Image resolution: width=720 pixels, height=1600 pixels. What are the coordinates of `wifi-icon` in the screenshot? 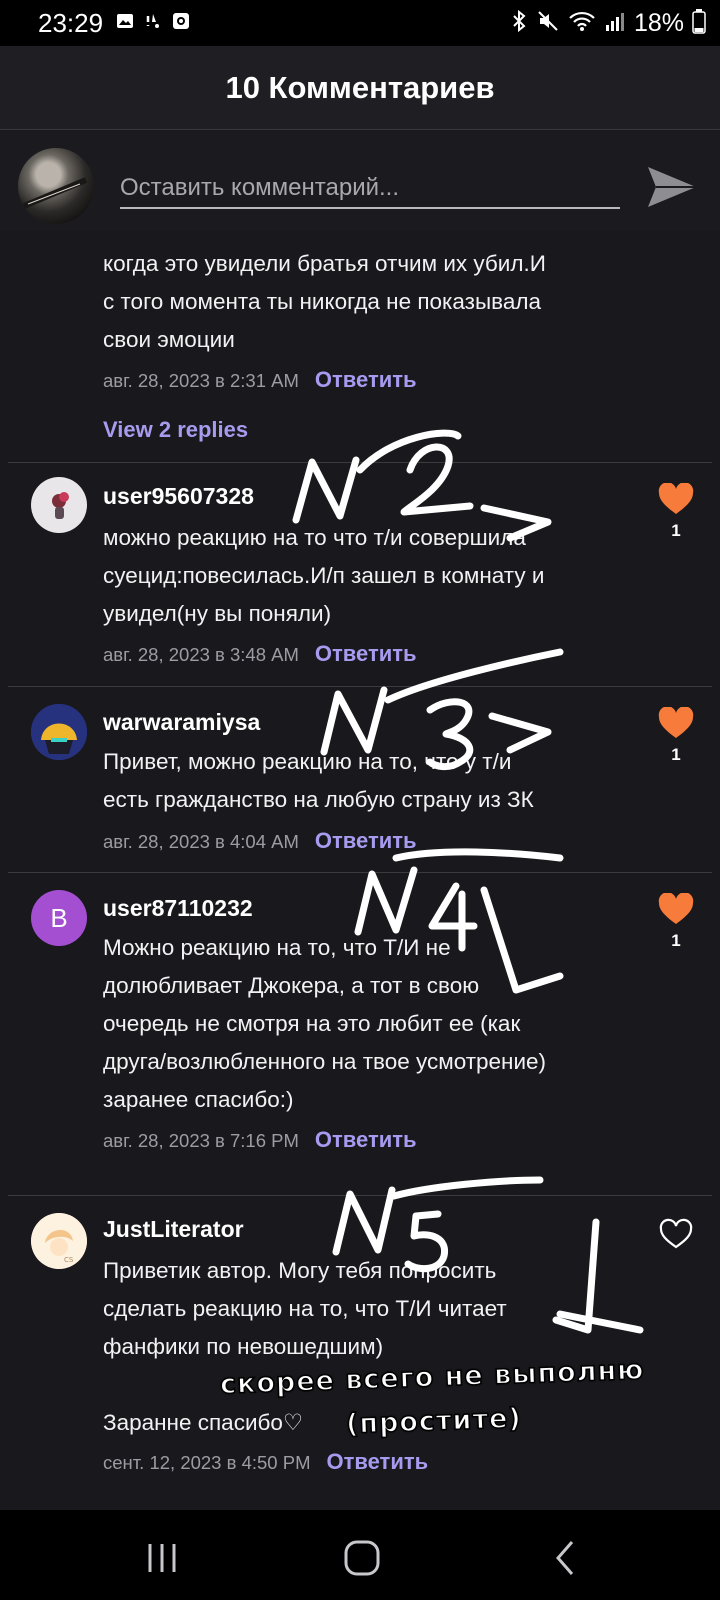 It's located at (582, 23).